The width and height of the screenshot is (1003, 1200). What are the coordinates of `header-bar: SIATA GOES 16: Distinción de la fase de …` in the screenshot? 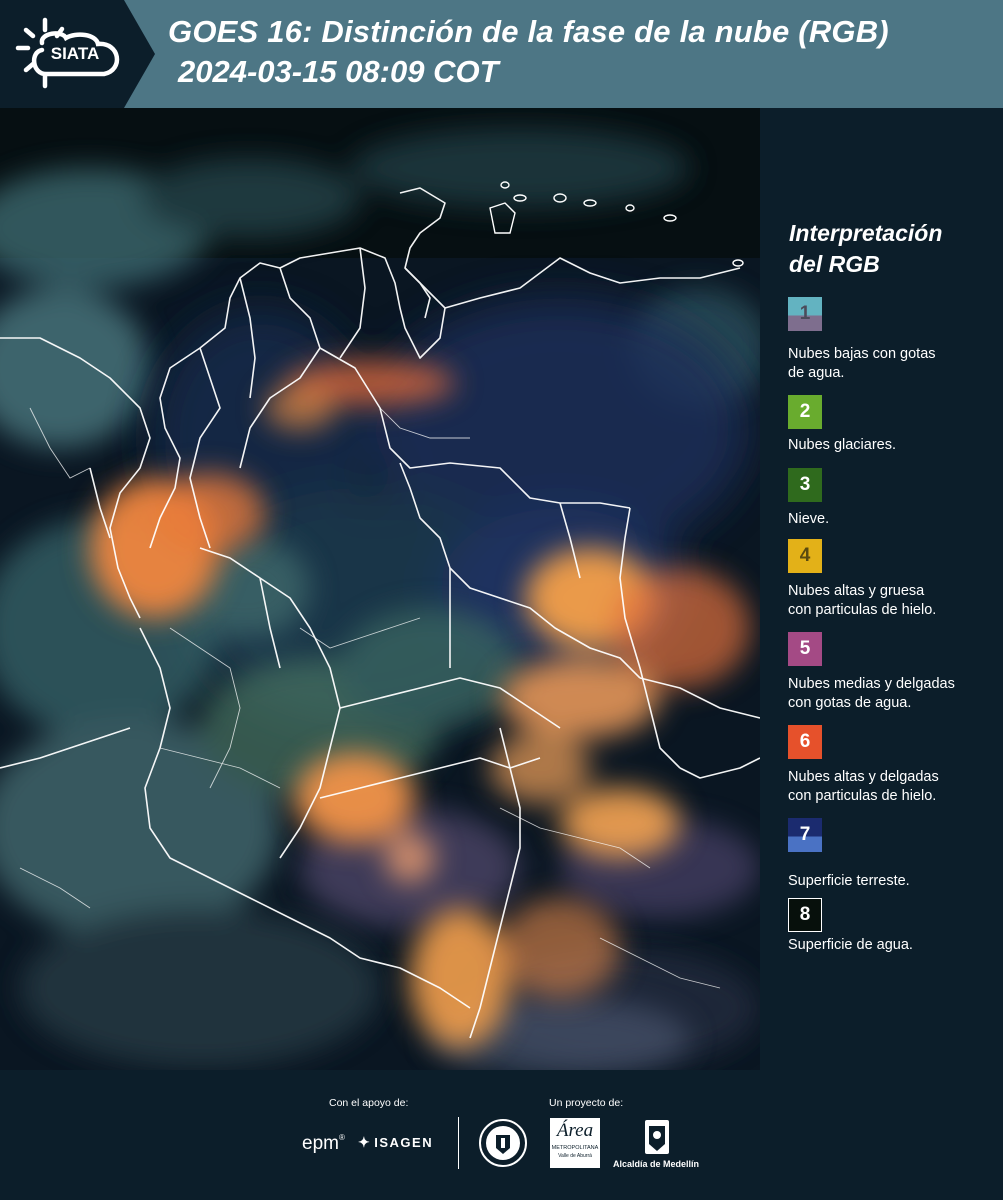 It's located at (501, 54).